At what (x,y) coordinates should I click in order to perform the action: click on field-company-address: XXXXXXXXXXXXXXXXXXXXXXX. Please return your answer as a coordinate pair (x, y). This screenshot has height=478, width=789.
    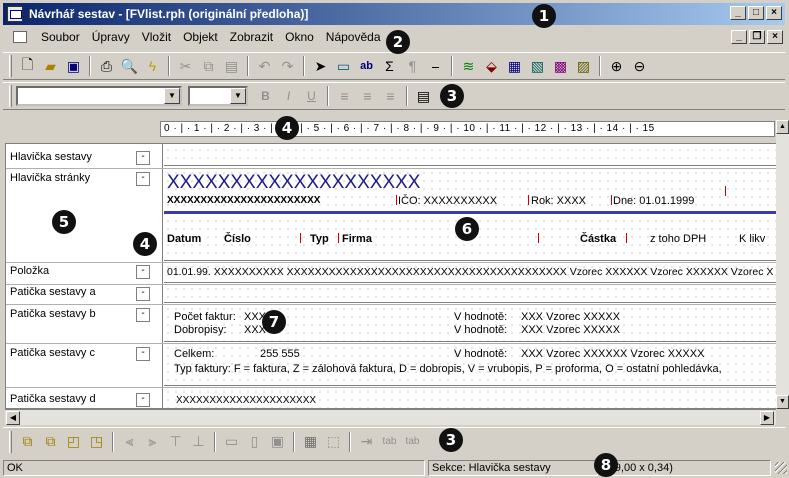
    Looking at the image, I should click on (243, 200).